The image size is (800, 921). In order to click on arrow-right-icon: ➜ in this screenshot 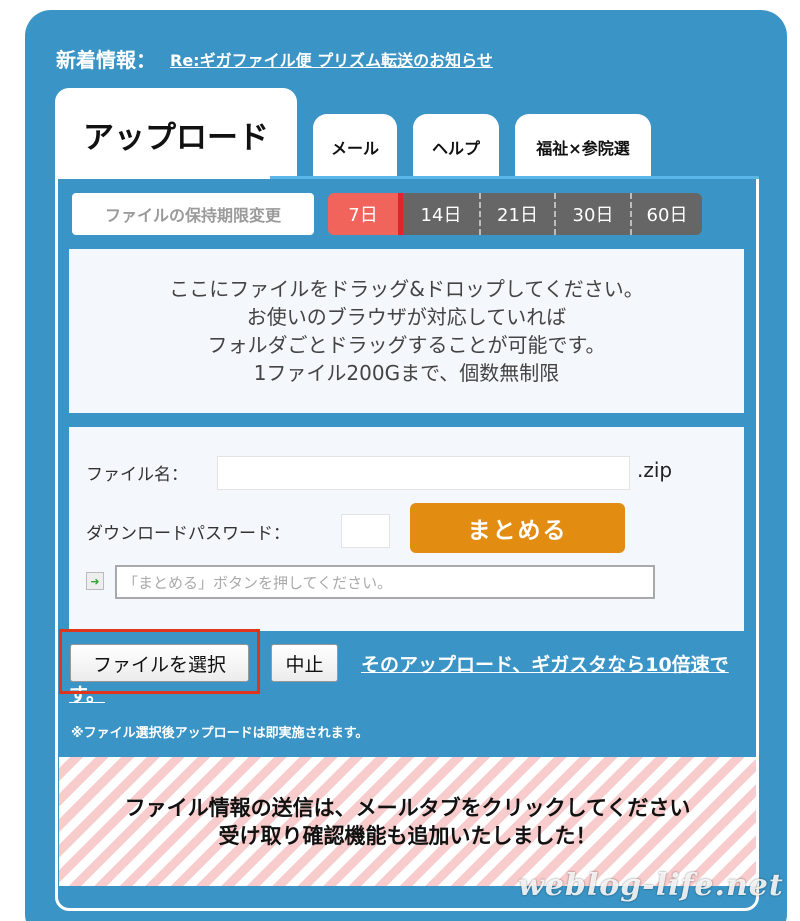, I will do `click(95, 581)`.